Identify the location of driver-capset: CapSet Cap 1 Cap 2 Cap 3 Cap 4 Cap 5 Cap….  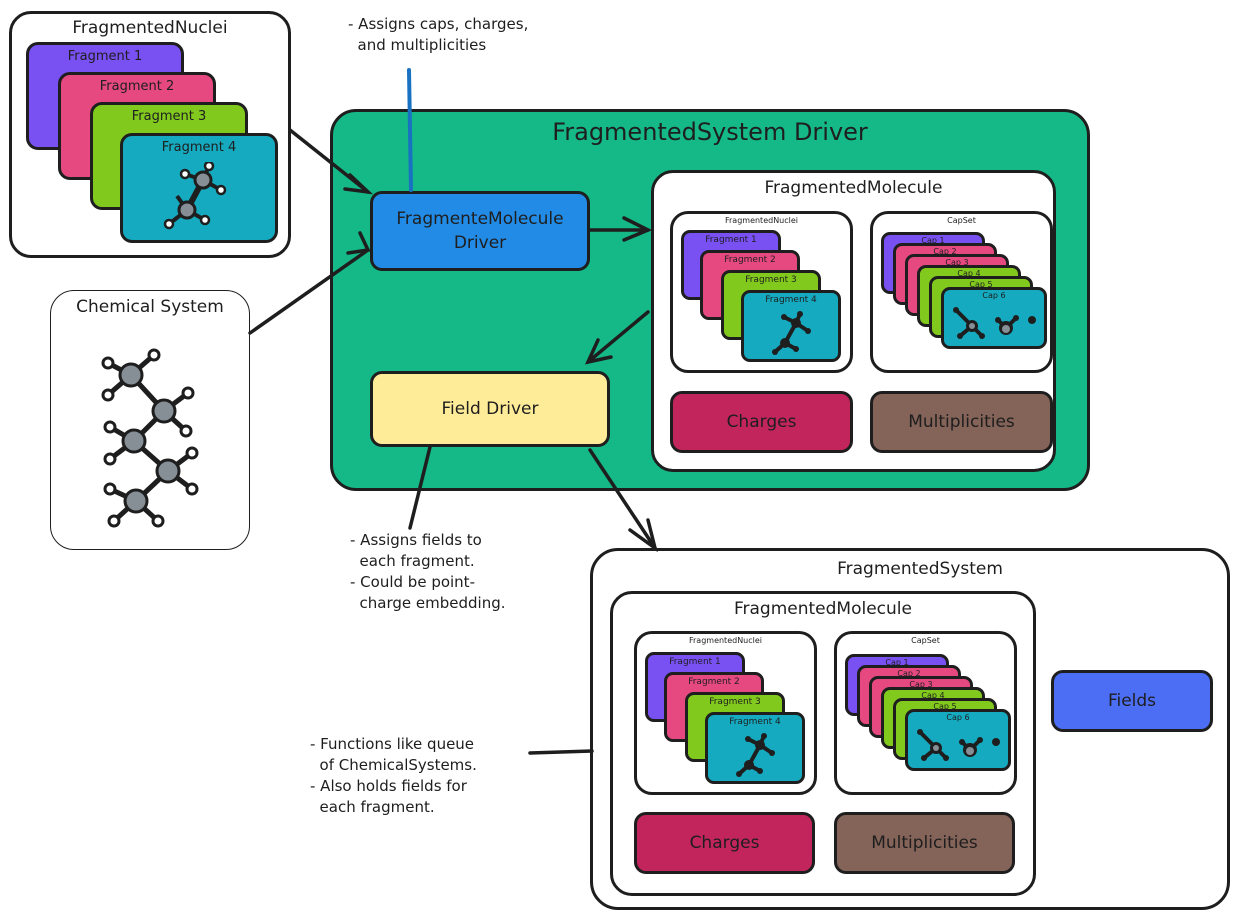
(961, 292).